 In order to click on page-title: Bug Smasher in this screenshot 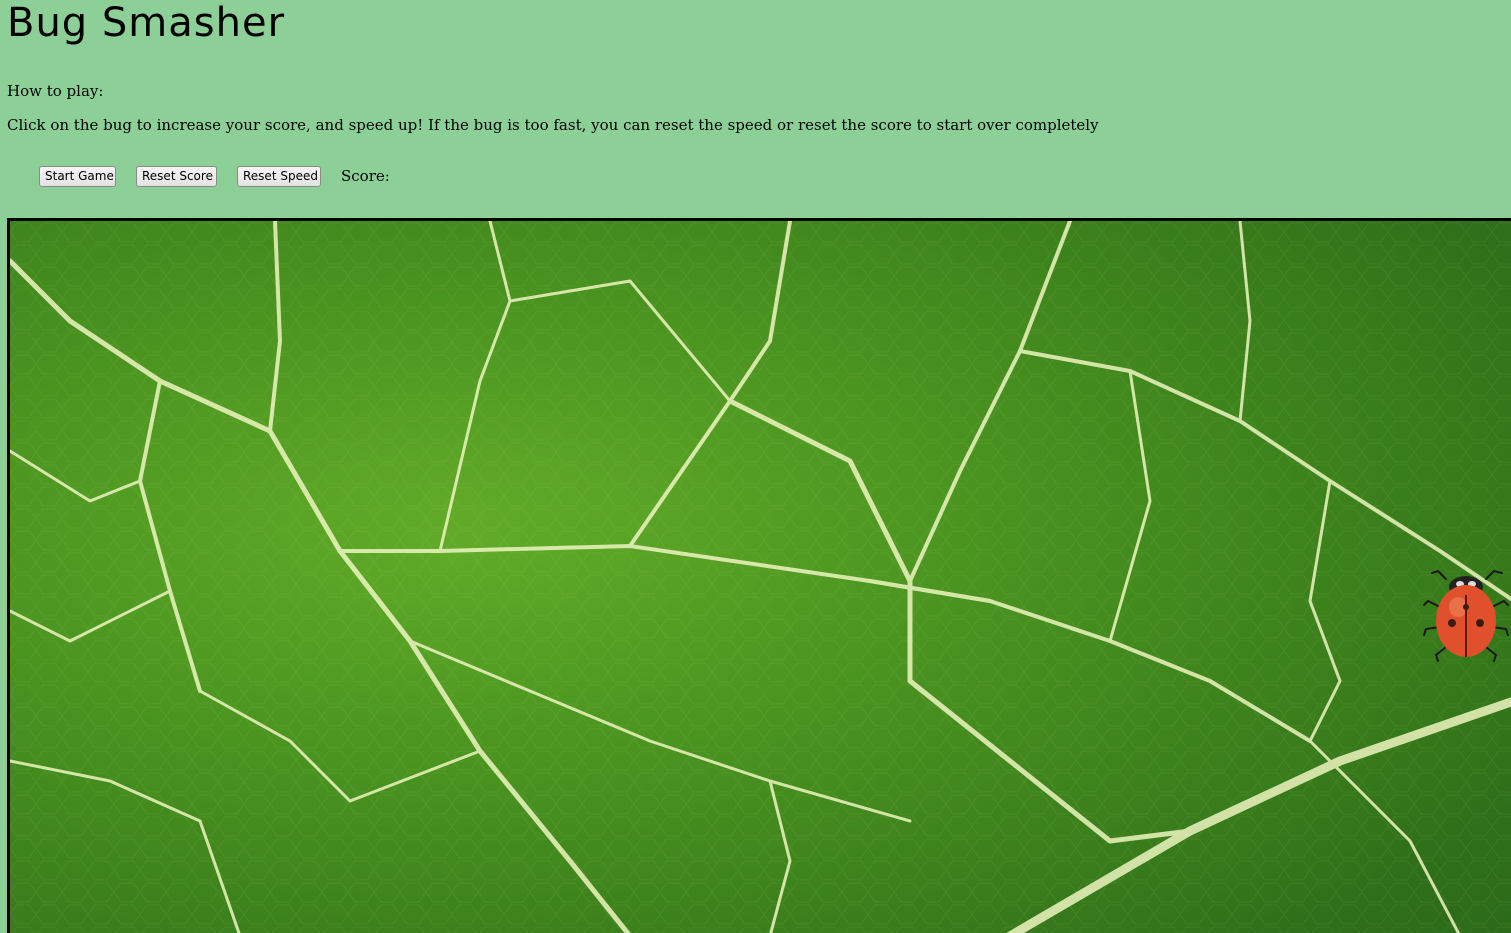, I will do `click(146, 23)`.